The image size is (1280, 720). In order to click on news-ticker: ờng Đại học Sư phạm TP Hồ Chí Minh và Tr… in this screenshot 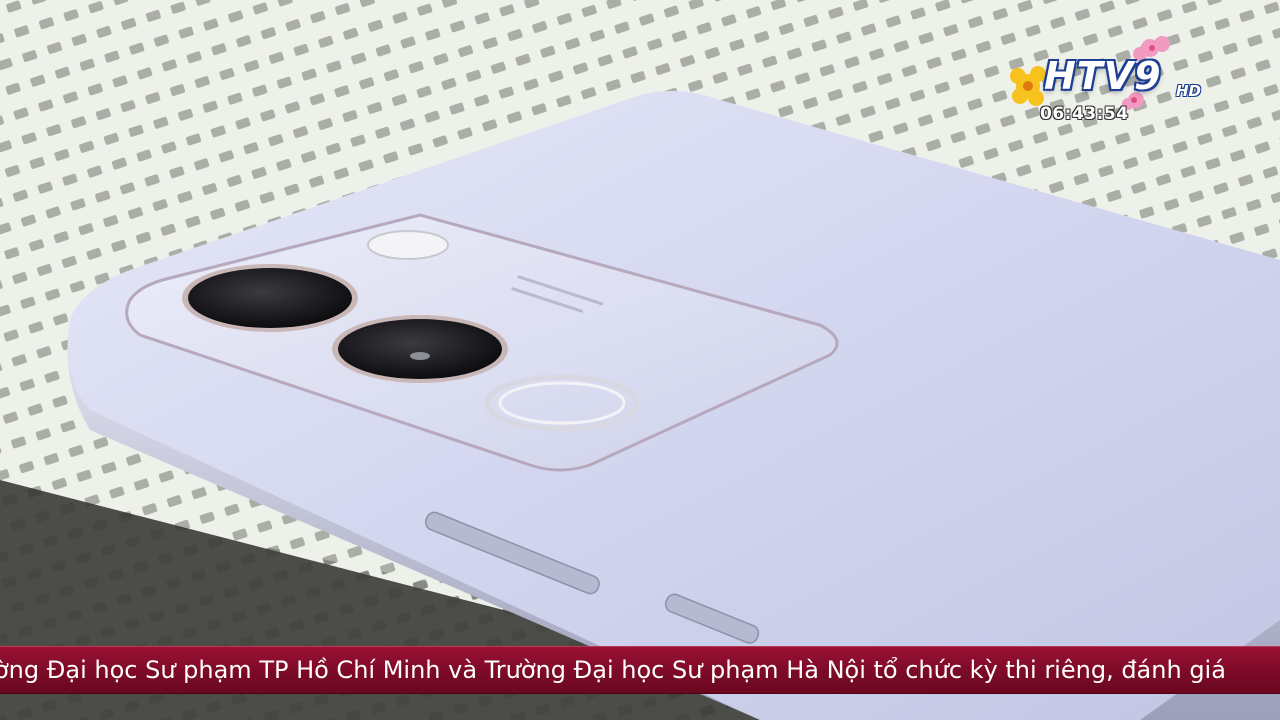, I will do `click(640, 670)`.